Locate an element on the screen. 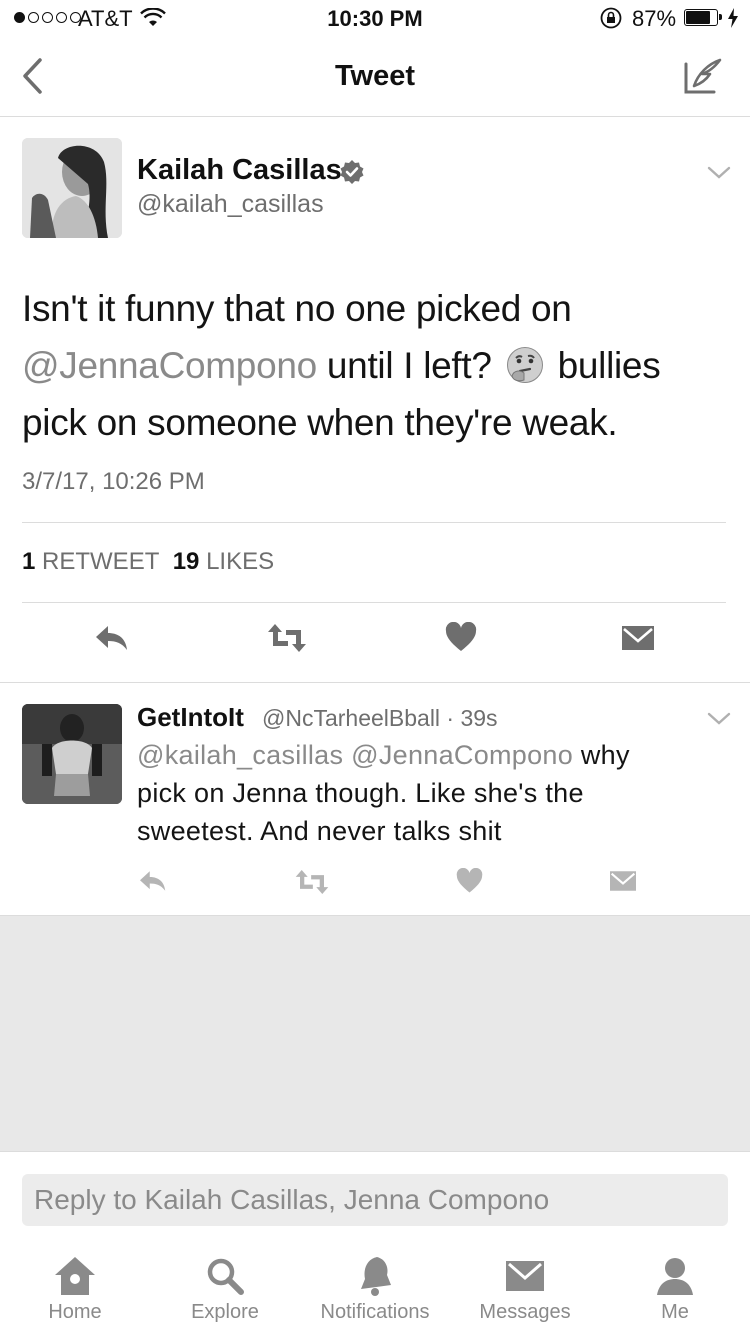 This screenshot has height=1333, width=750. tab-label: Notifications is located at coordinates (375, 1312).